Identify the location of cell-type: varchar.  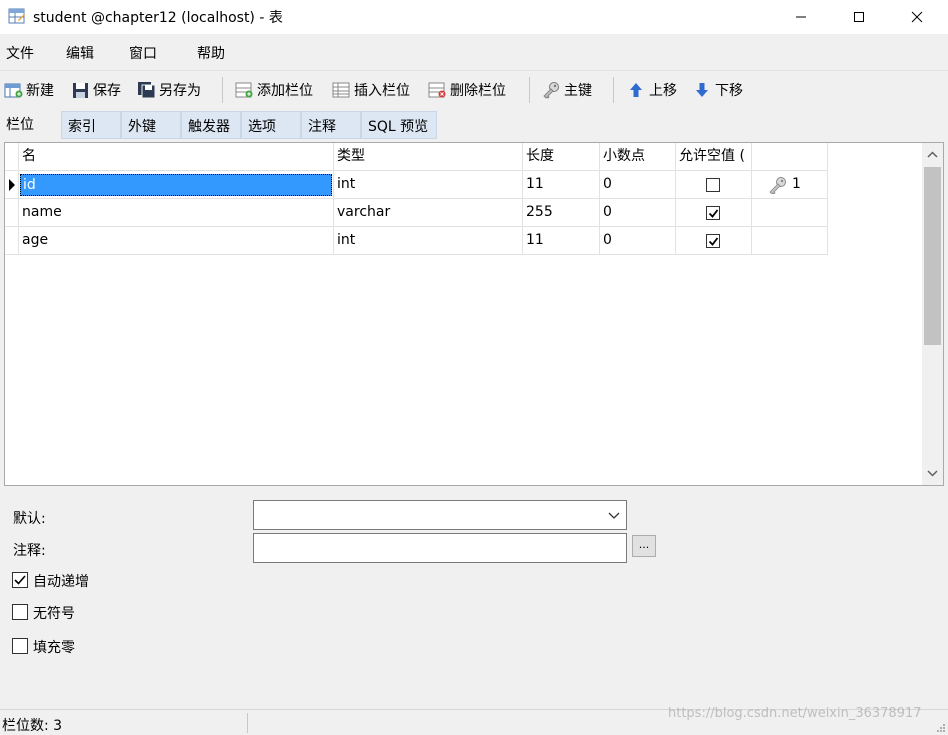
(428, 213).